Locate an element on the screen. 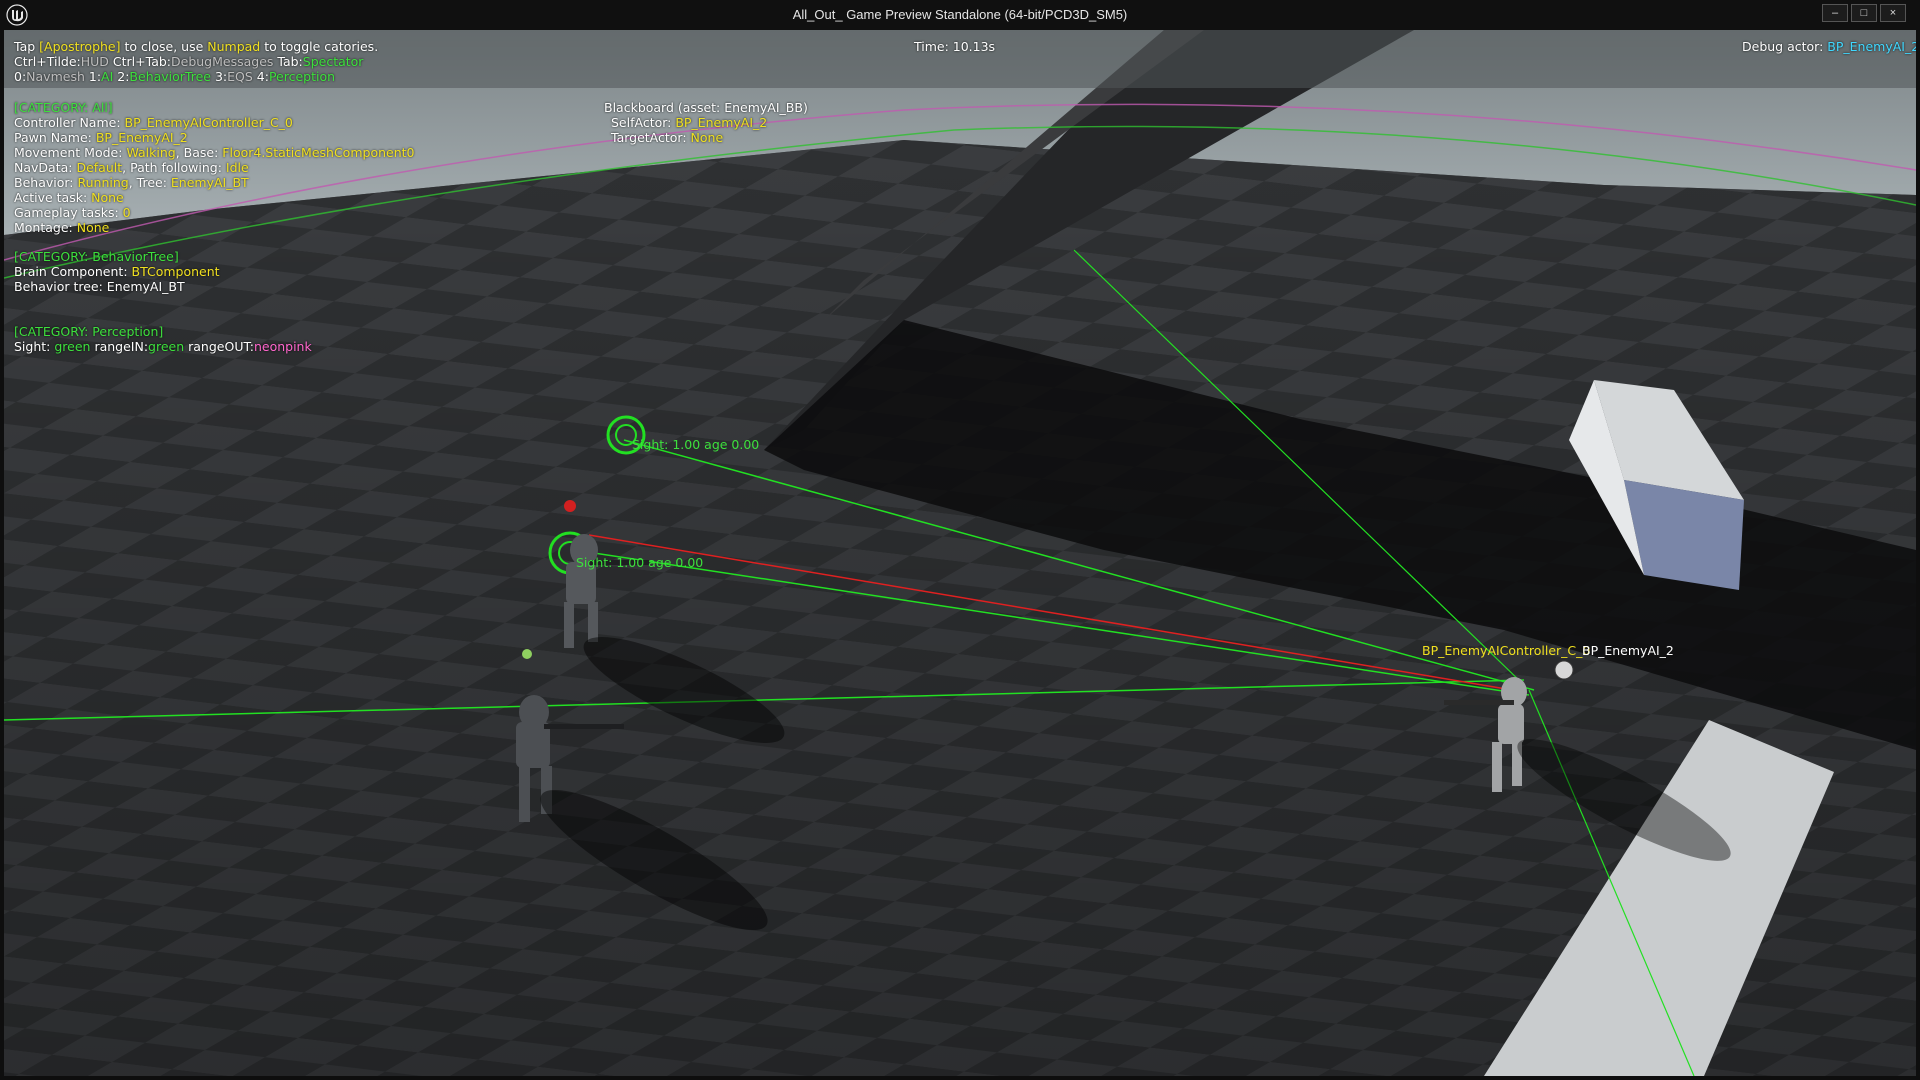 This screenshot has height=1080, width=1920. category-all-header: [CATEGORY: All] is located at coordinates (63, 107).